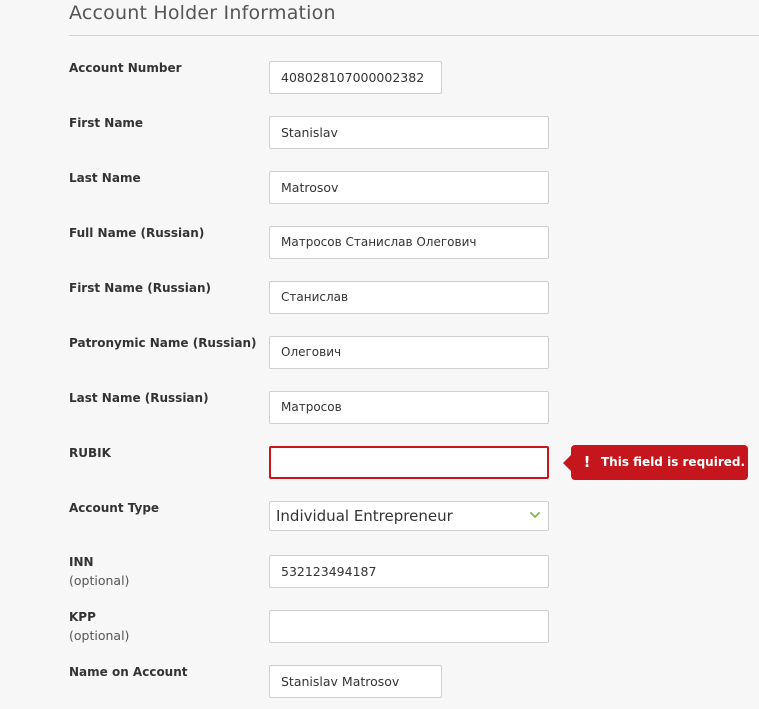  I want to click on last-name-label: Last Name, so click(105, 178).